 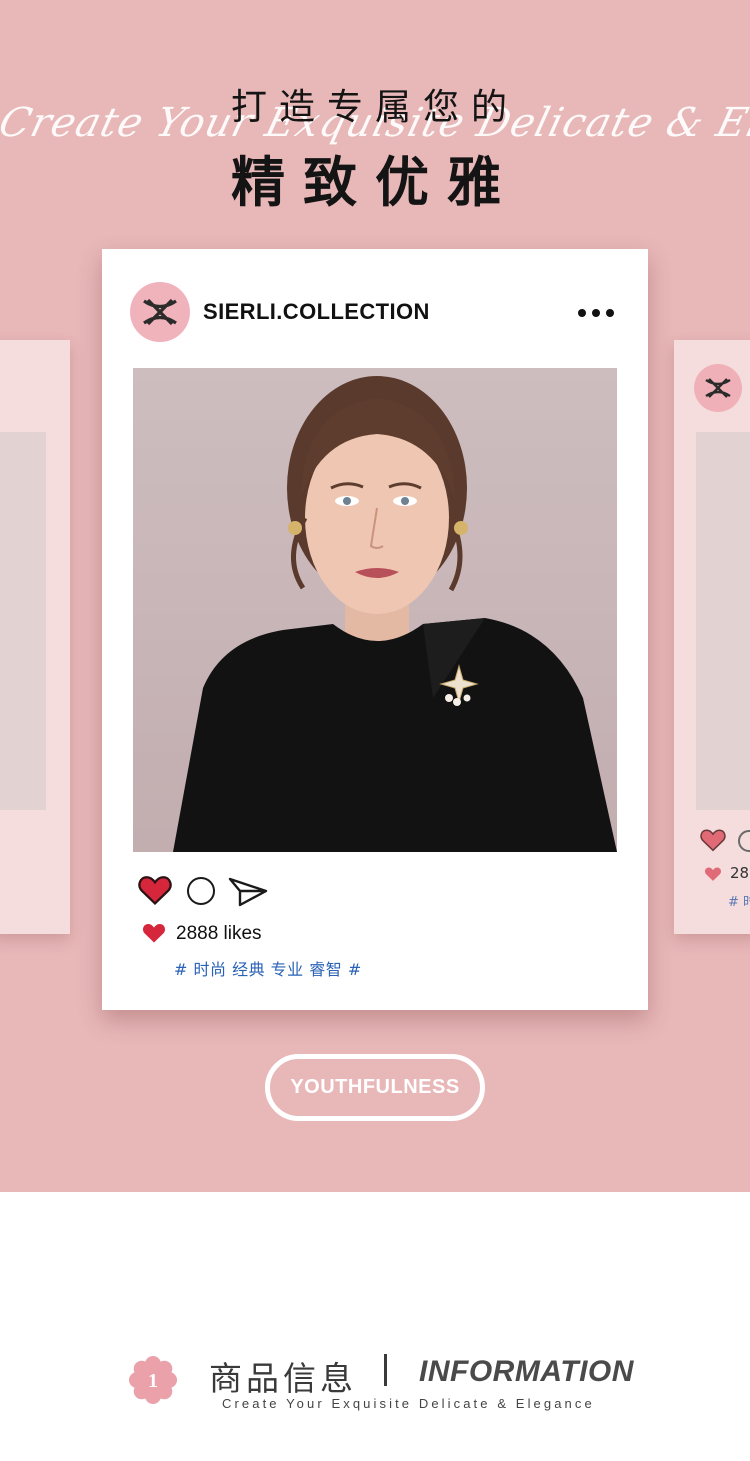 I want to click on side-post-avatar, so click(x=718, y=388).